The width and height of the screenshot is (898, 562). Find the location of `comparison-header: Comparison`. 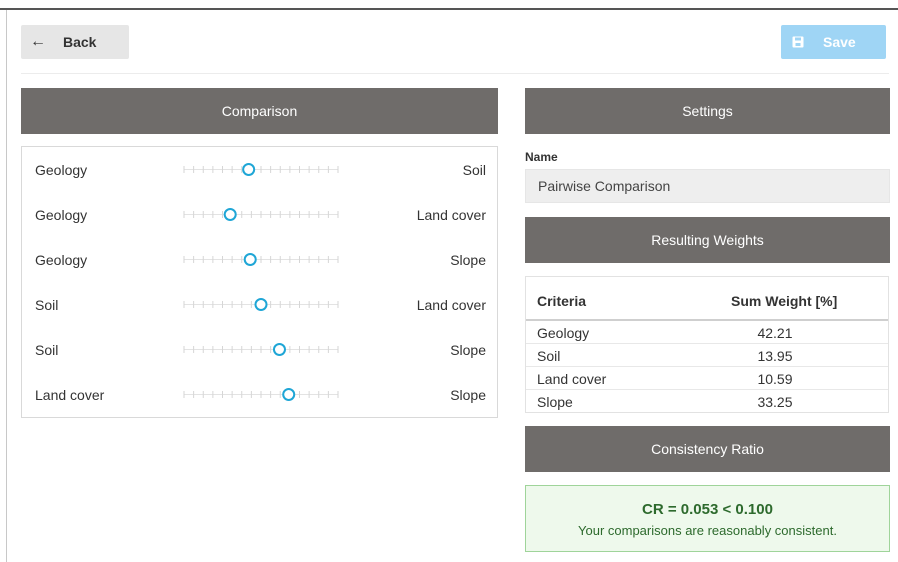

comparison-header: Comparison is located at coordinates (259, 111).